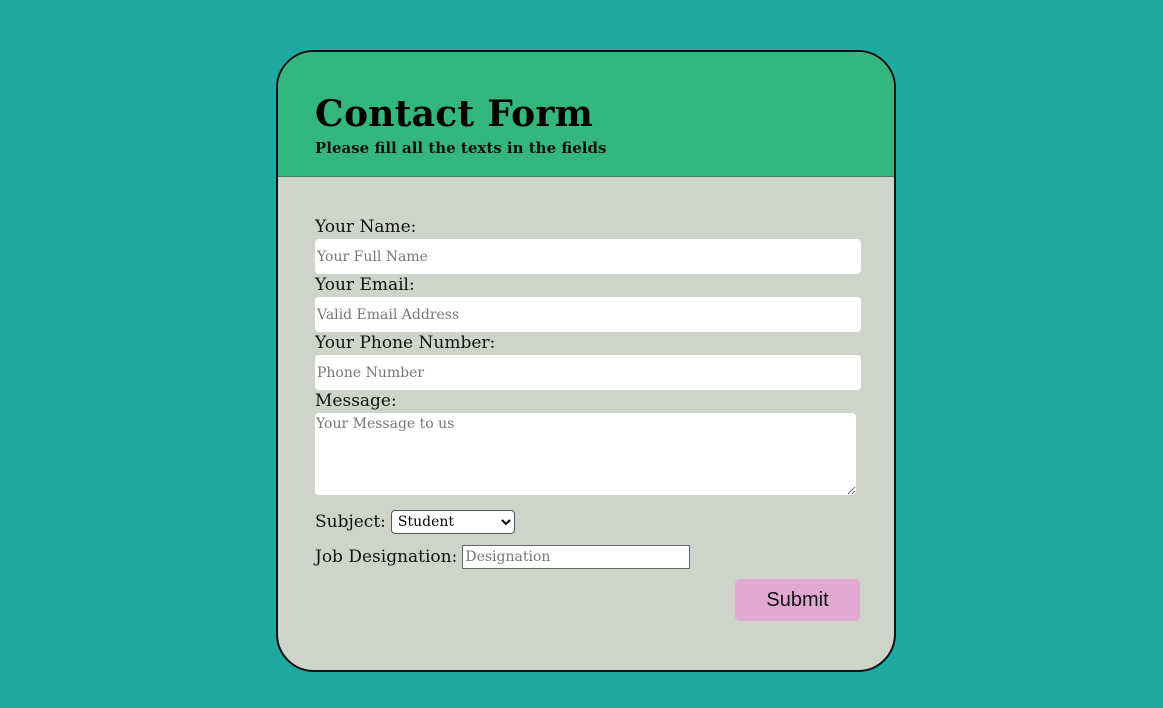  What do you see at coordinates (797, 600) in the screenshot?
I see `submit-button: Submit` at bounding box center [797, 600].